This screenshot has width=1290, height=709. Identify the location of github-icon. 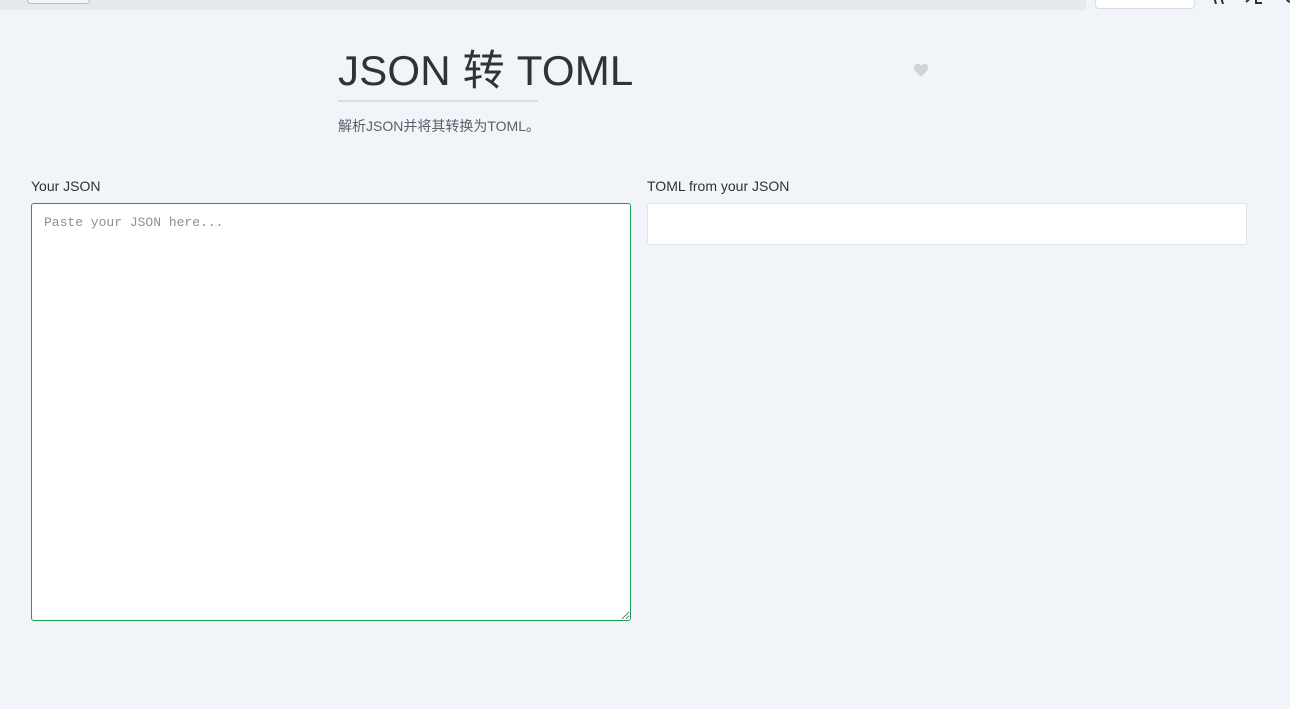
(1219, 2).